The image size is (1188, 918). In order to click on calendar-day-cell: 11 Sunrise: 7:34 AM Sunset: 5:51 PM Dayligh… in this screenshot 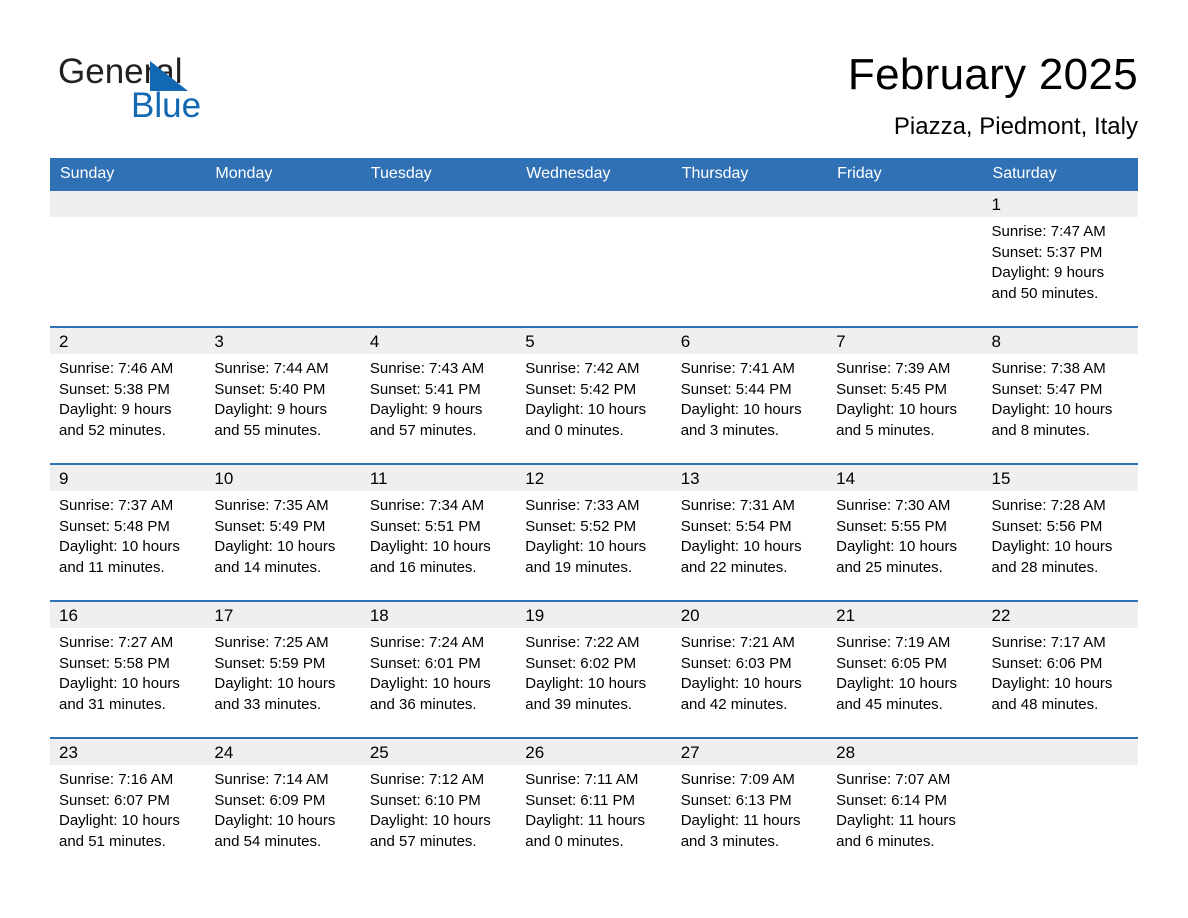, I will do `click(438, 532)`.